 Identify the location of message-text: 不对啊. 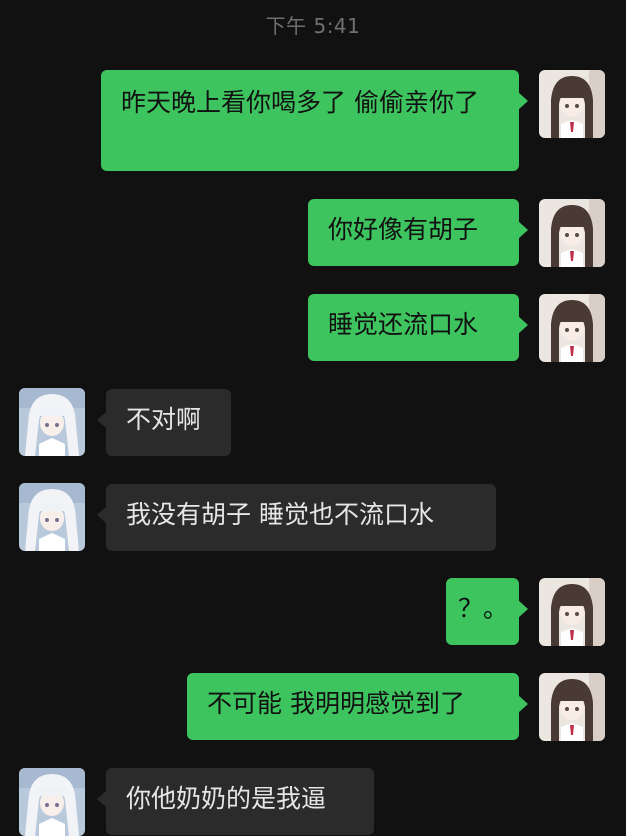
(164, 419).